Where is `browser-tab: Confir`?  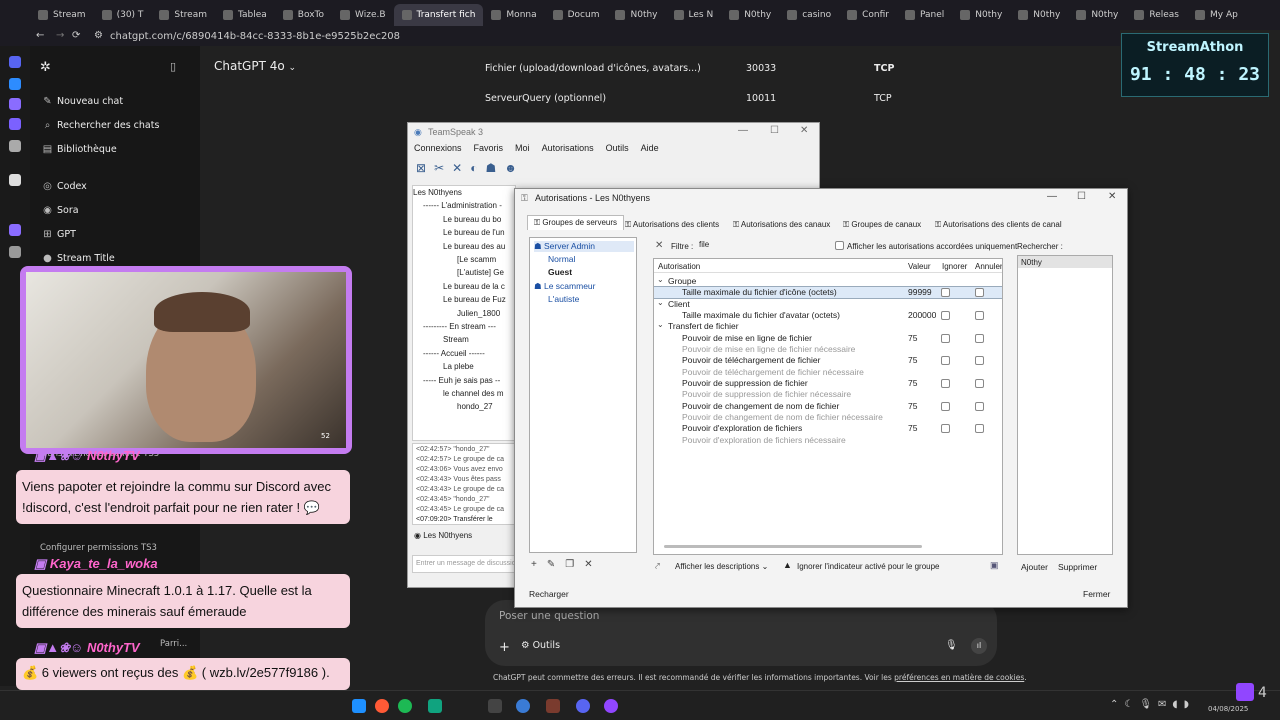
browser-tab: Confir is located at coordinates (868, 15).